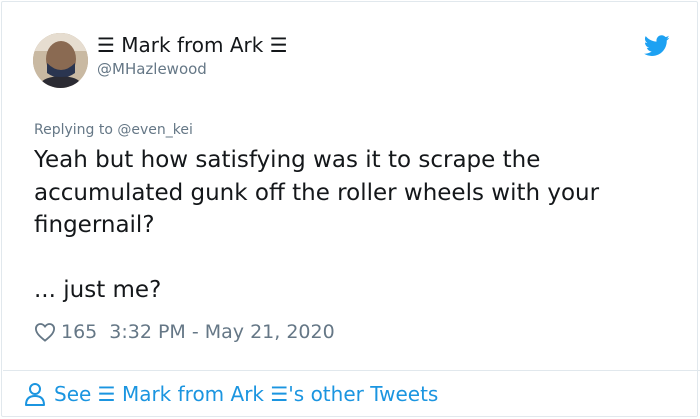 Image resolution: width=700 pixels, height=419 pixels. What do you see at coordinates (246, 394) in the screenshot?
I see `see-other-tweets-label: See ☰ Mark from Ark ☰'s other Tweets` at bounding box center [246, 394].